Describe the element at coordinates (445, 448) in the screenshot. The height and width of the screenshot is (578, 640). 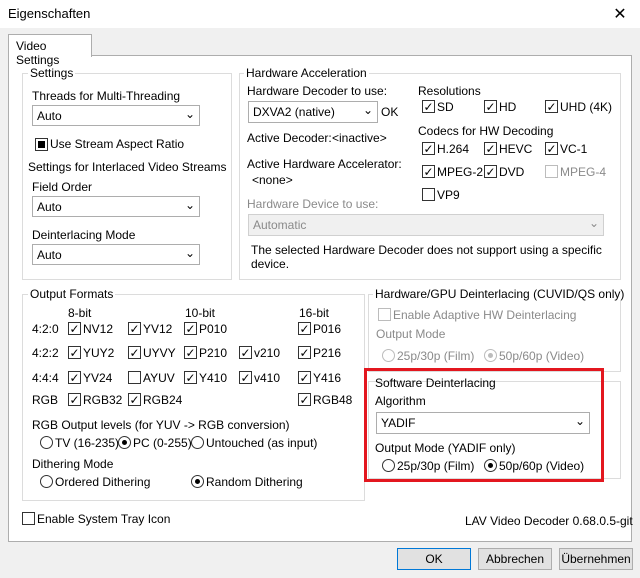
I see `sw-output-mode-label: Output Mode (YADIF only)` at that location.